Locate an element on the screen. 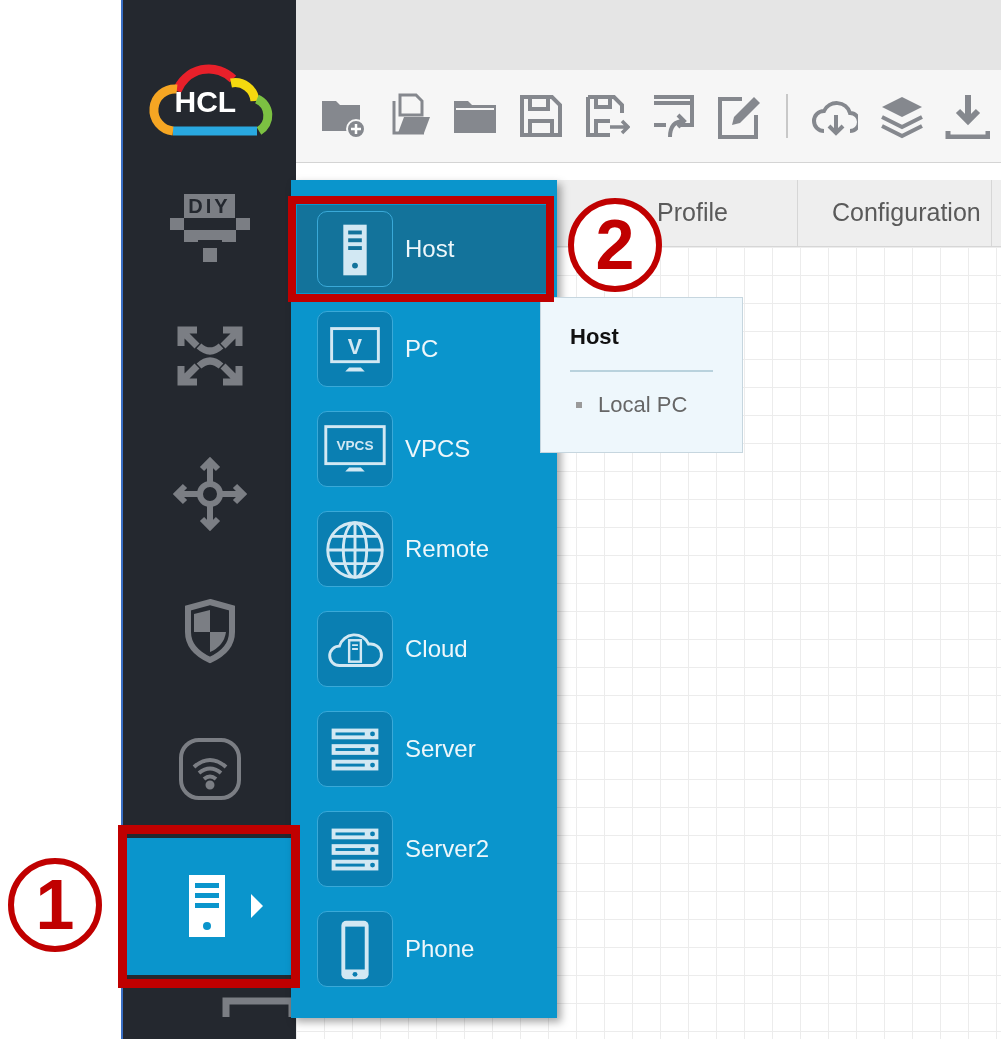  monitor-icon: V is located at coordinates (355, 349).